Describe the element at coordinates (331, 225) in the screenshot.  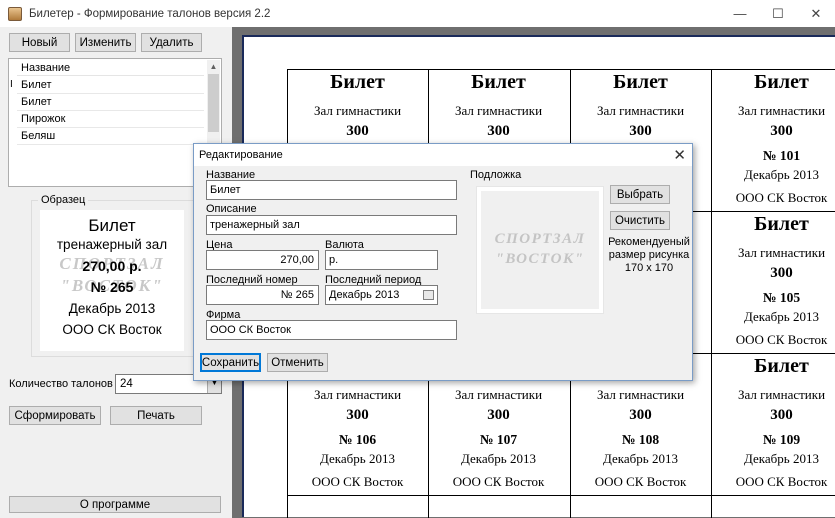
I see `description-field: тренажерный зал` at that location.